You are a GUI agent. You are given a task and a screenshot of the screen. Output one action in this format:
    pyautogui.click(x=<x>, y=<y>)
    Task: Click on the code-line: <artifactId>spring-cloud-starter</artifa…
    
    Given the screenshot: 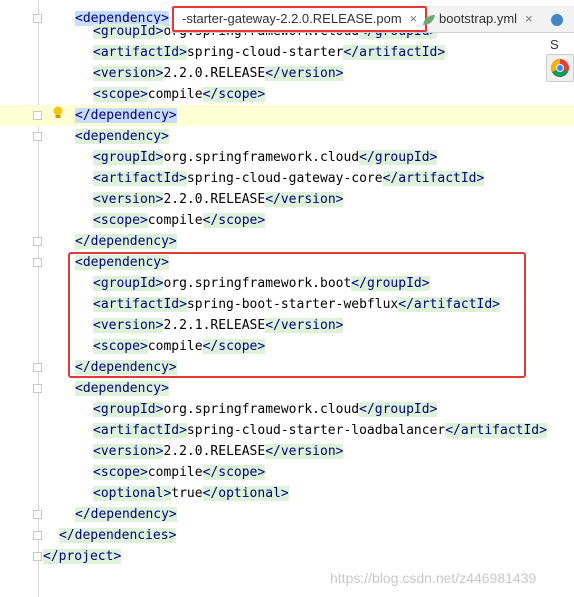 What is the action you would take?
    pyautogui.click(x=269, y=52)
    